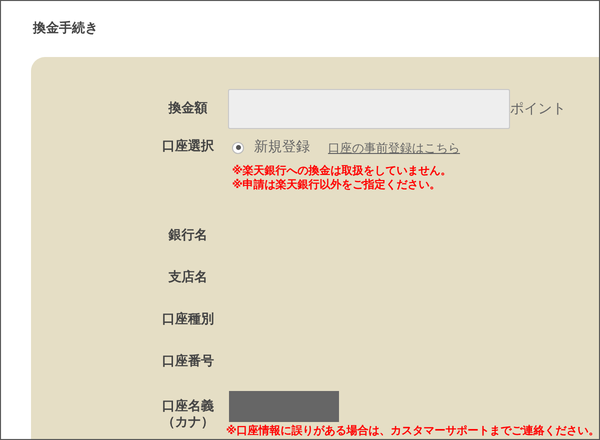  What do you see at coordinates (188, 407) in the screenshot?
I see `field-label: 口座名義` at bounding box center [188, 407].